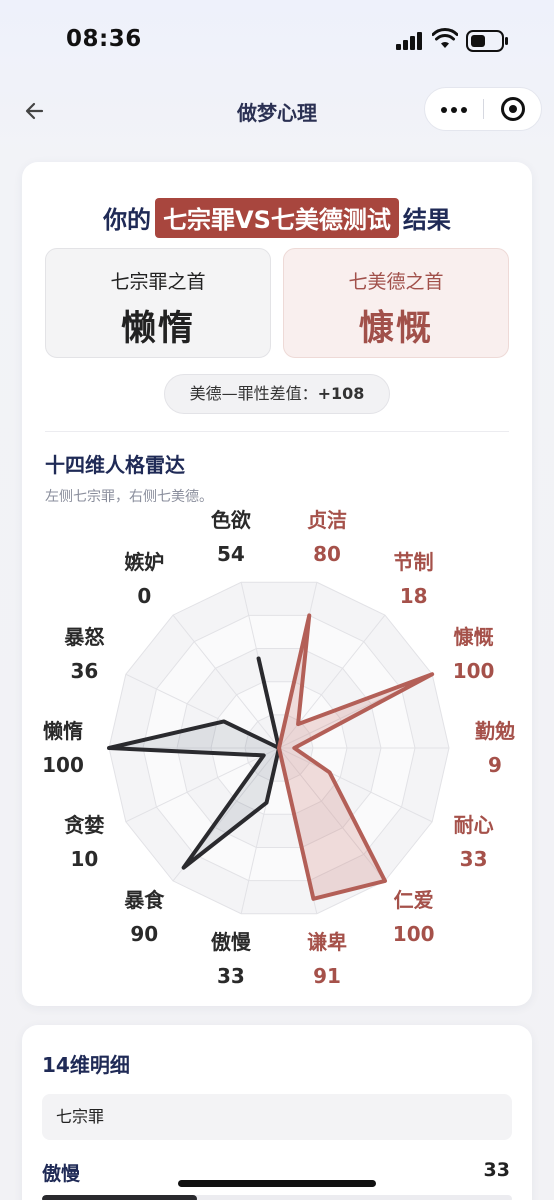 The height and width of the screenshot is (1200, 554). I want to click on radar-label-name: 节制, so click(413, 562).